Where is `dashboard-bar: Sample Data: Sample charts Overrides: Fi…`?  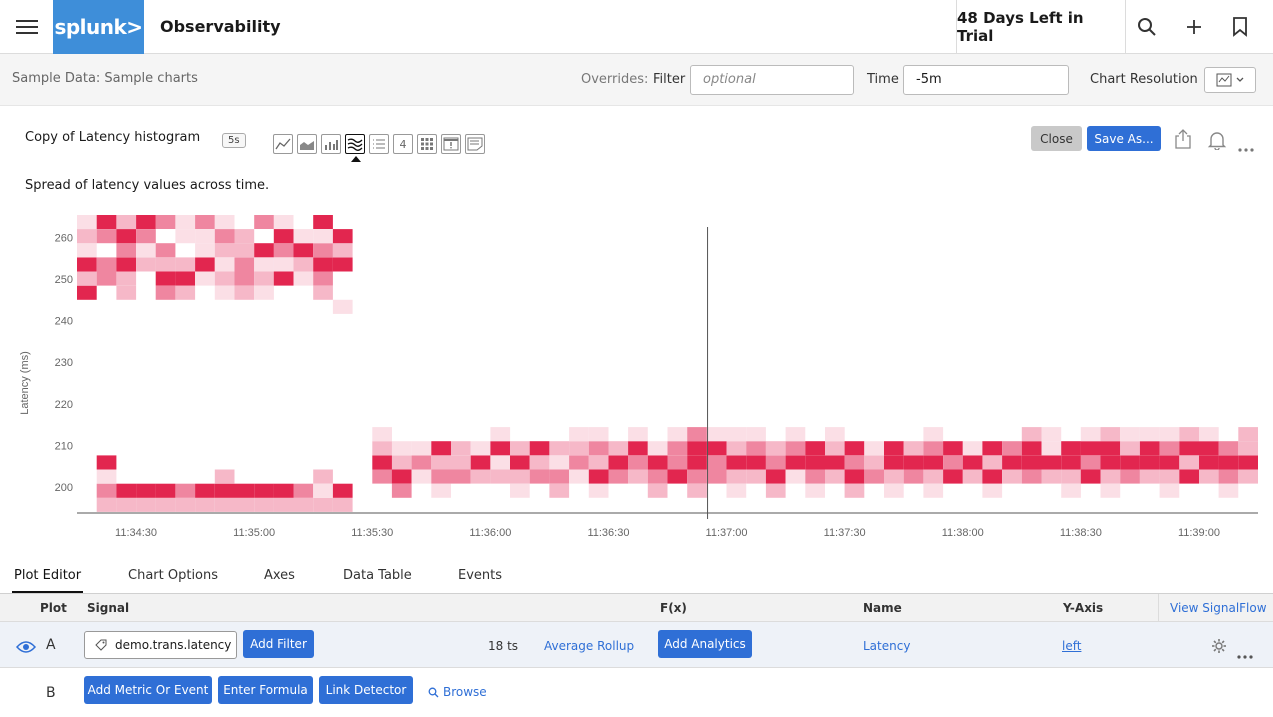
dashboard-bar: Sample Data: Sample charts Overrides: Fi… is located at coordinates (636, 80).